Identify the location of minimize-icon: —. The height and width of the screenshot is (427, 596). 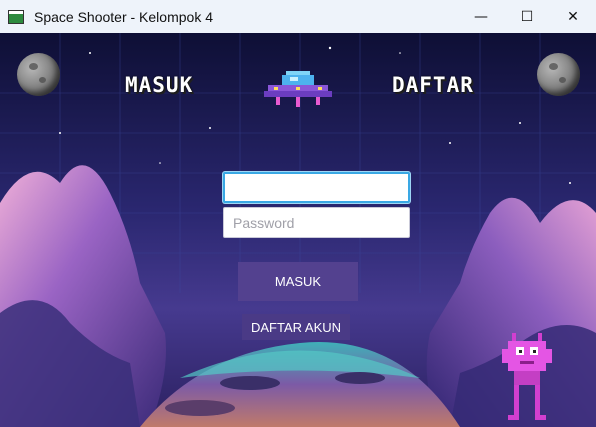
(481, 16).